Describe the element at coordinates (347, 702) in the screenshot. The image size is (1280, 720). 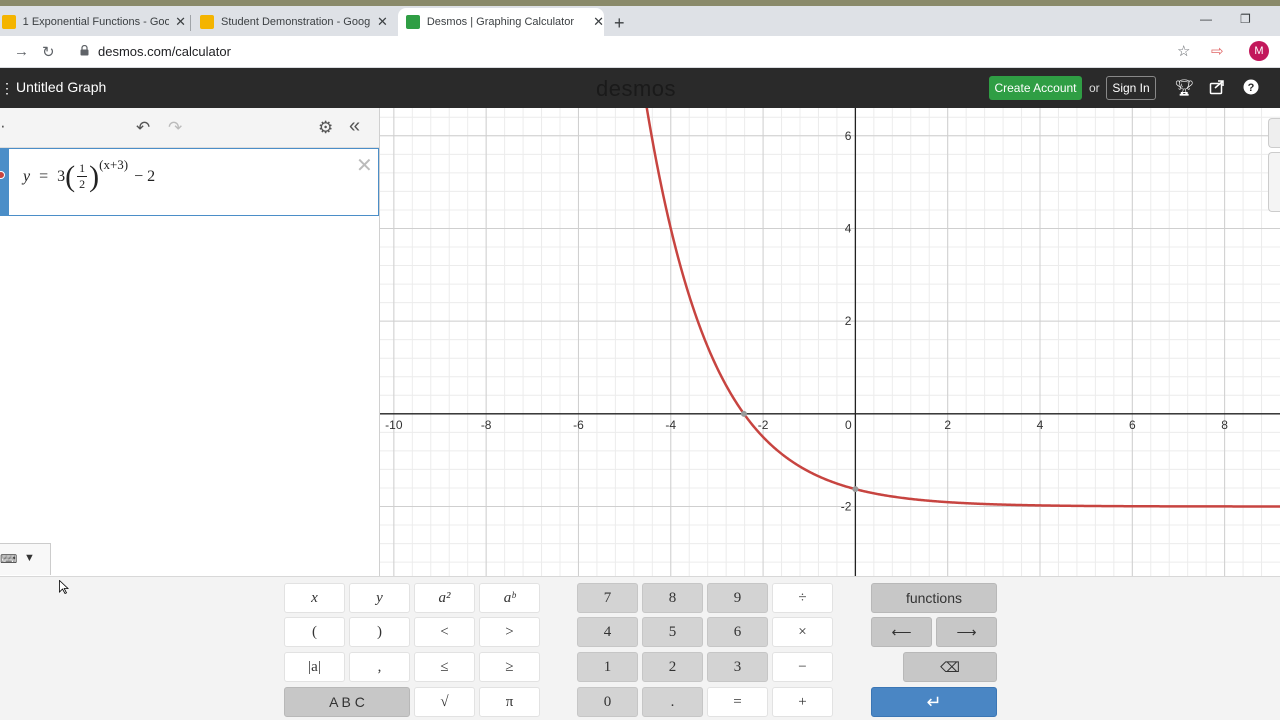
I see `abc-keyboard-key: A B C` at that location.